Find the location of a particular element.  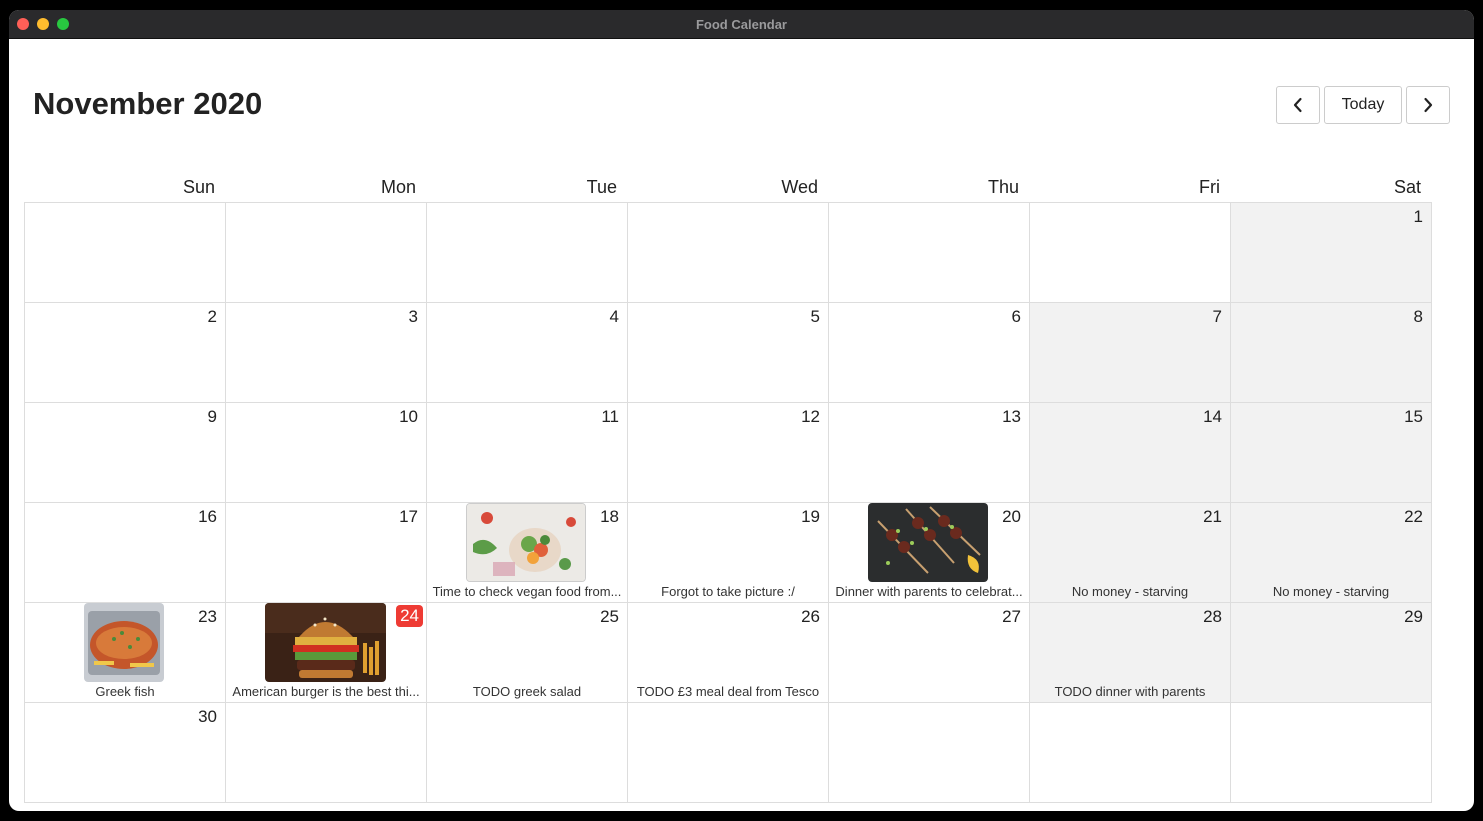

day-number: 6 is located at coordinates (1016, 316).